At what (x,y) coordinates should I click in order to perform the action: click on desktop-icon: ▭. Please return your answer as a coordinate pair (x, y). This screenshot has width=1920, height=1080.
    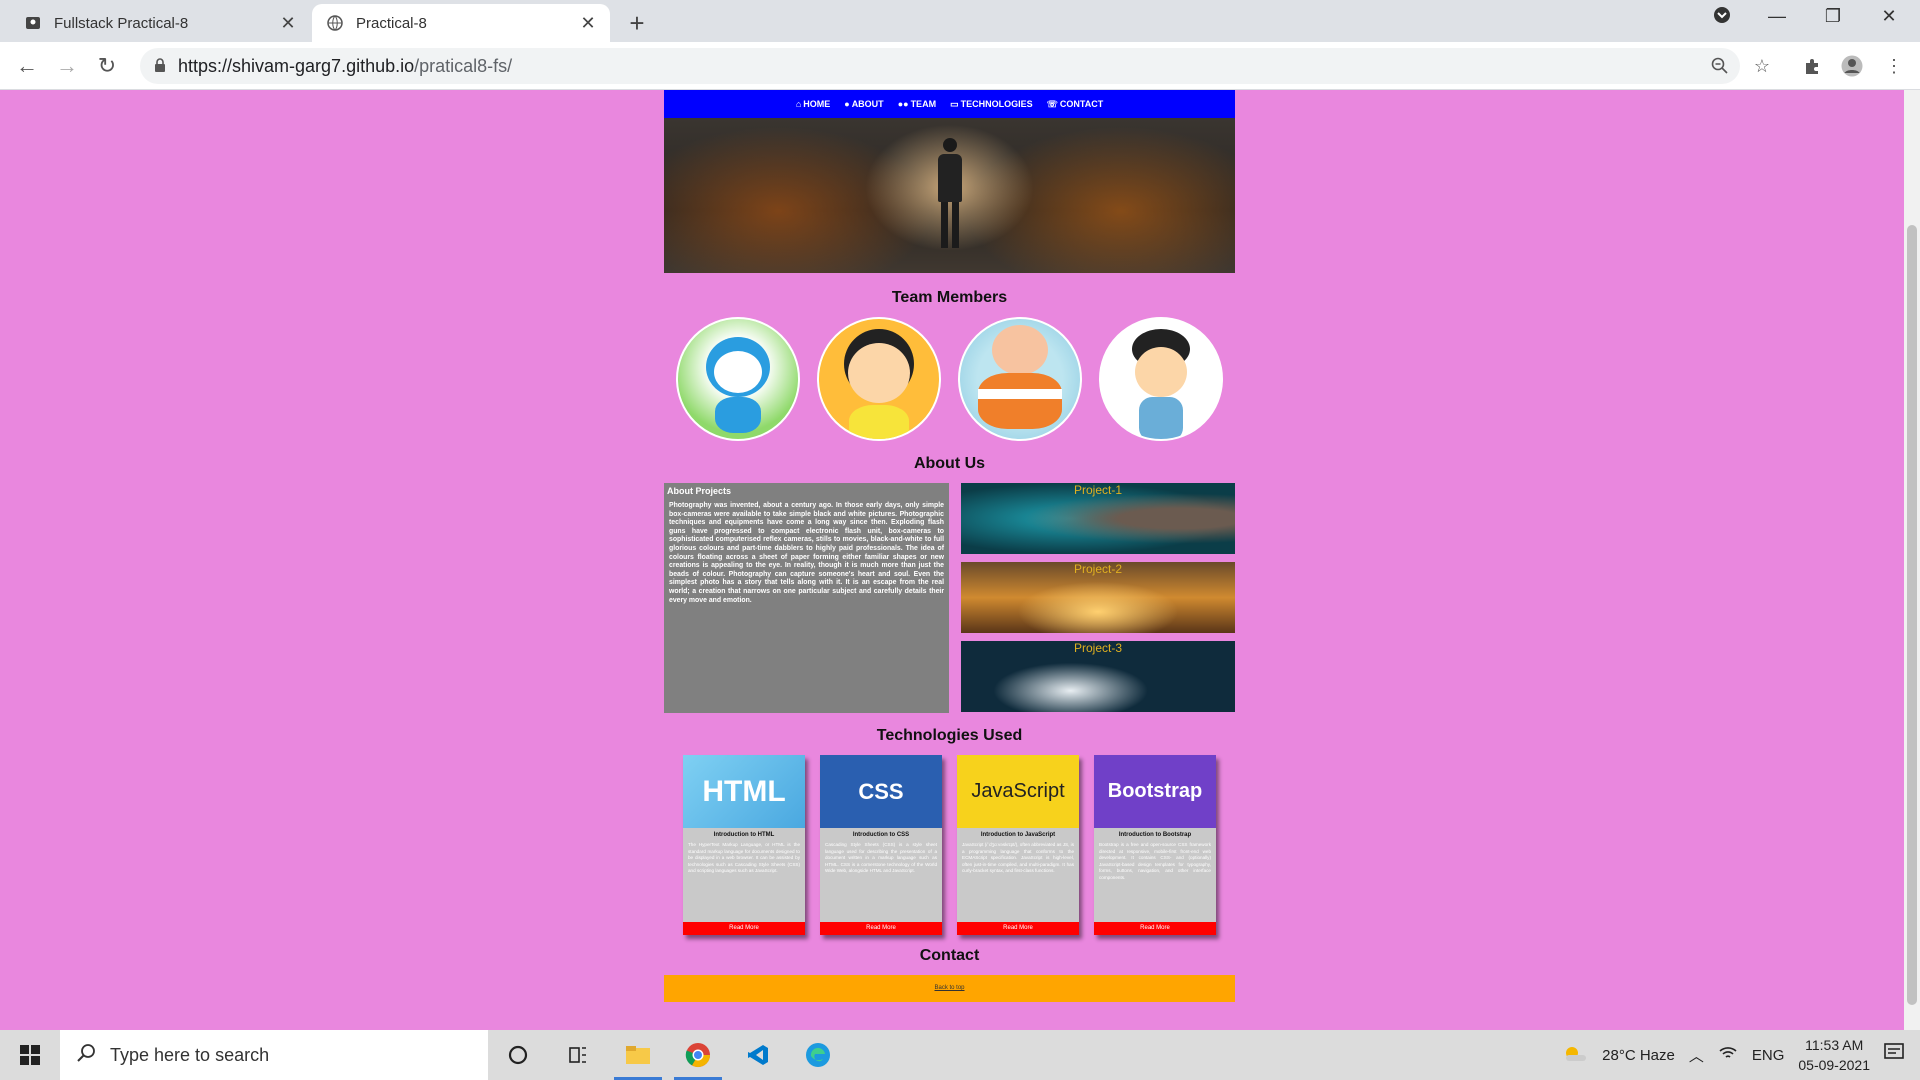
    Looking at the image, I should click on (954, 103).